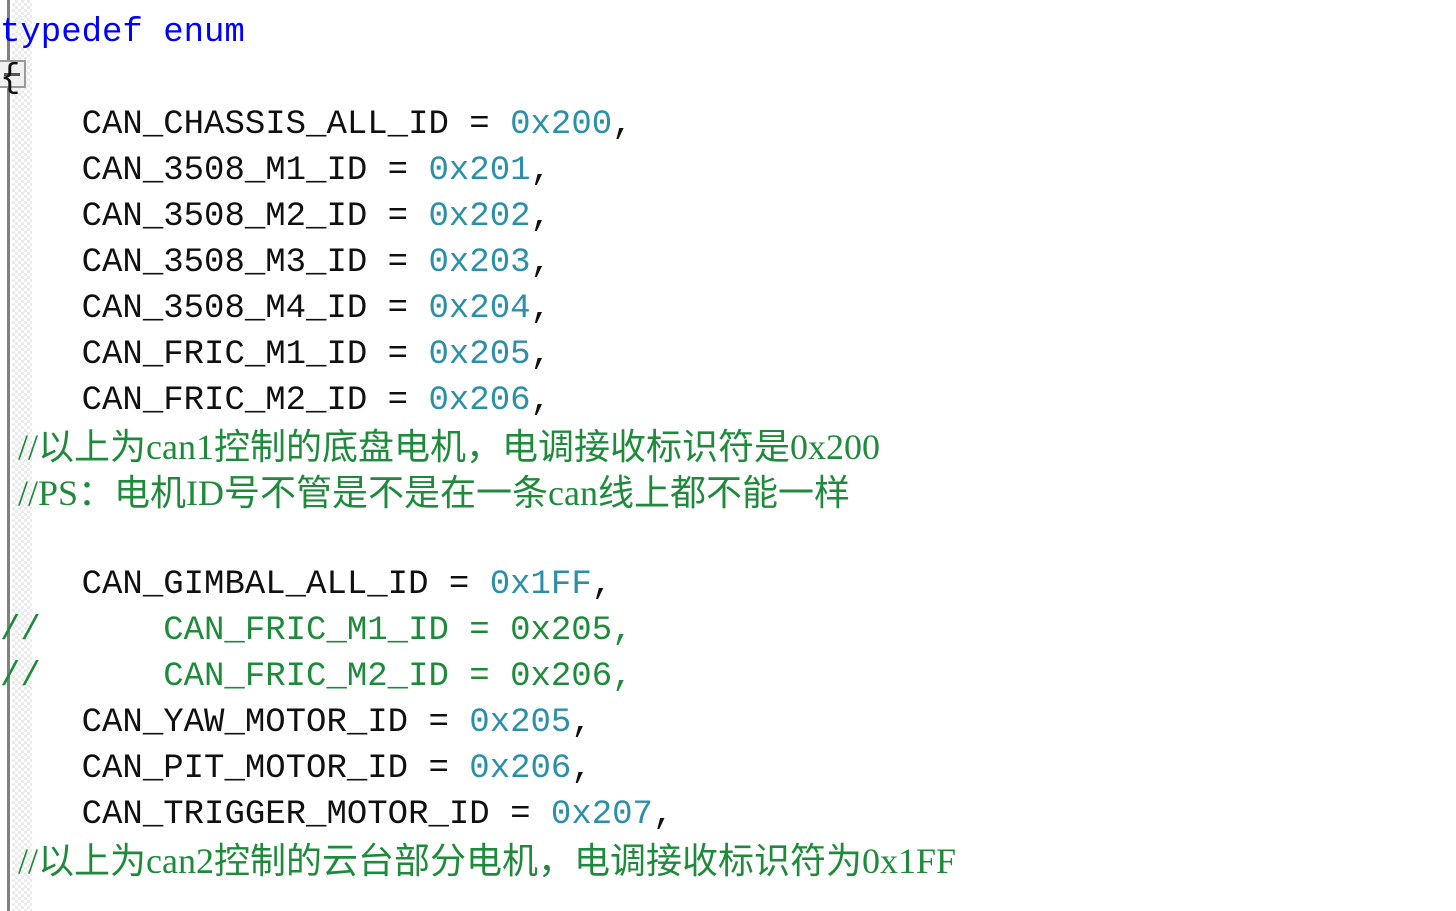  What do you see at coordinates (440, 447) in the screenshot?
I see `code-line-comment-can1-chassis: //以上为can1控制的底盘电机，电调接收标识符是0x200` at bounding box center [440, 447].